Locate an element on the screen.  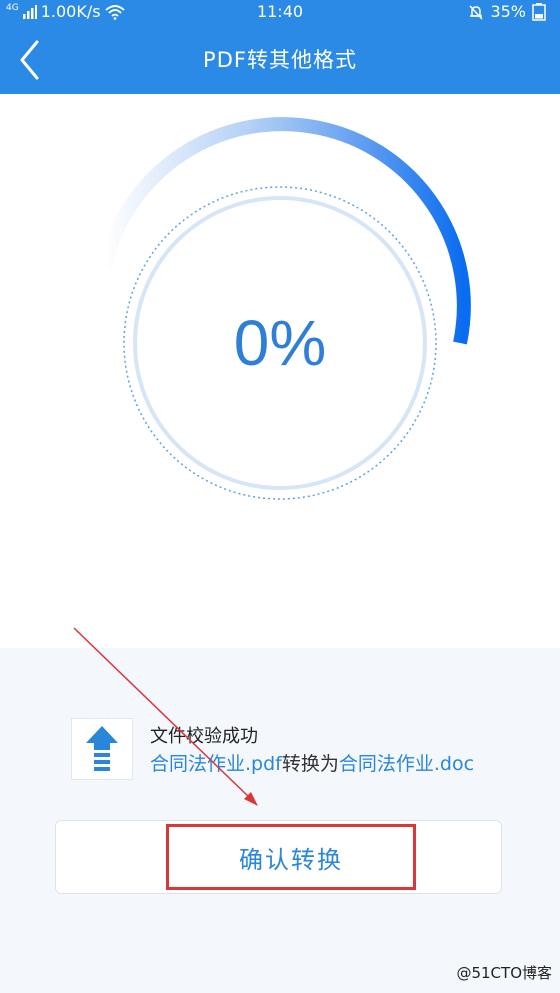
battery-icon is located at coordinates (539, 11).